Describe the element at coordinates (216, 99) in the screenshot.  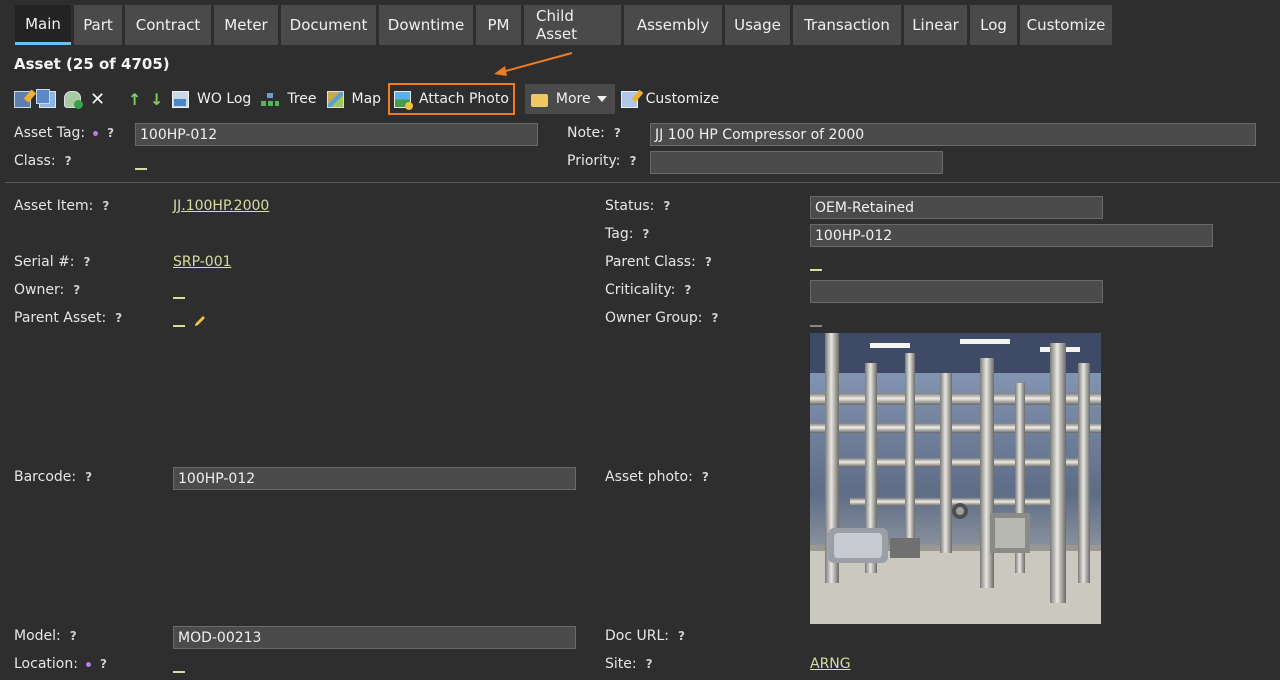
I see `wo-log-button: WO Log` at that location.